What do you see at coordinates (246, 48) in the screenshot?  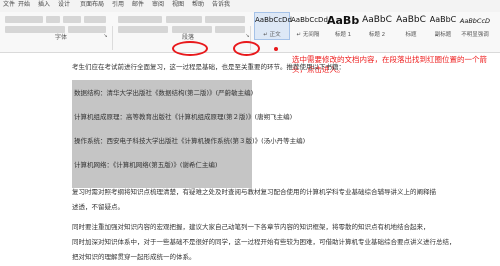 I see `annotation-circle-launcher` at bounding box center [246, 48].